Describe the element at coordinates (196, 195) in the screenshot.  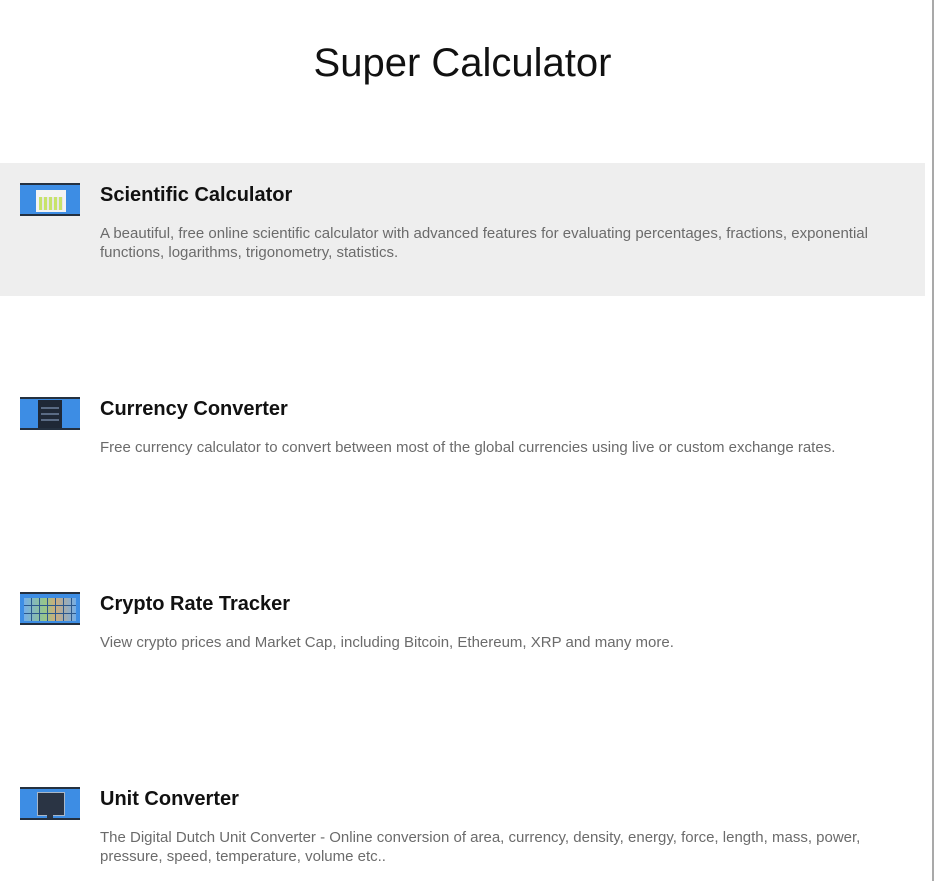
I see `app-title: Scientific Calculator` at that location.